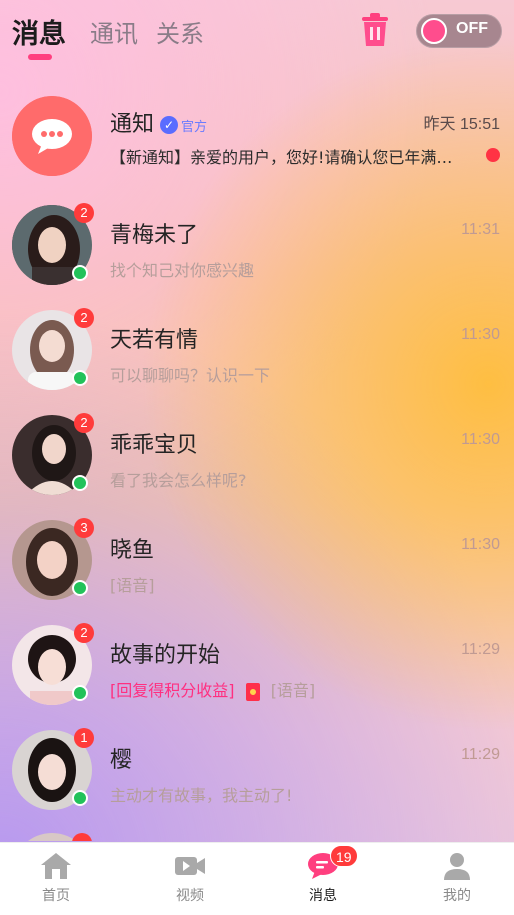 Image resolution: width=514 pixels, height=915 pixels. I want to click on conversation-row-partial, so click(257, 831).